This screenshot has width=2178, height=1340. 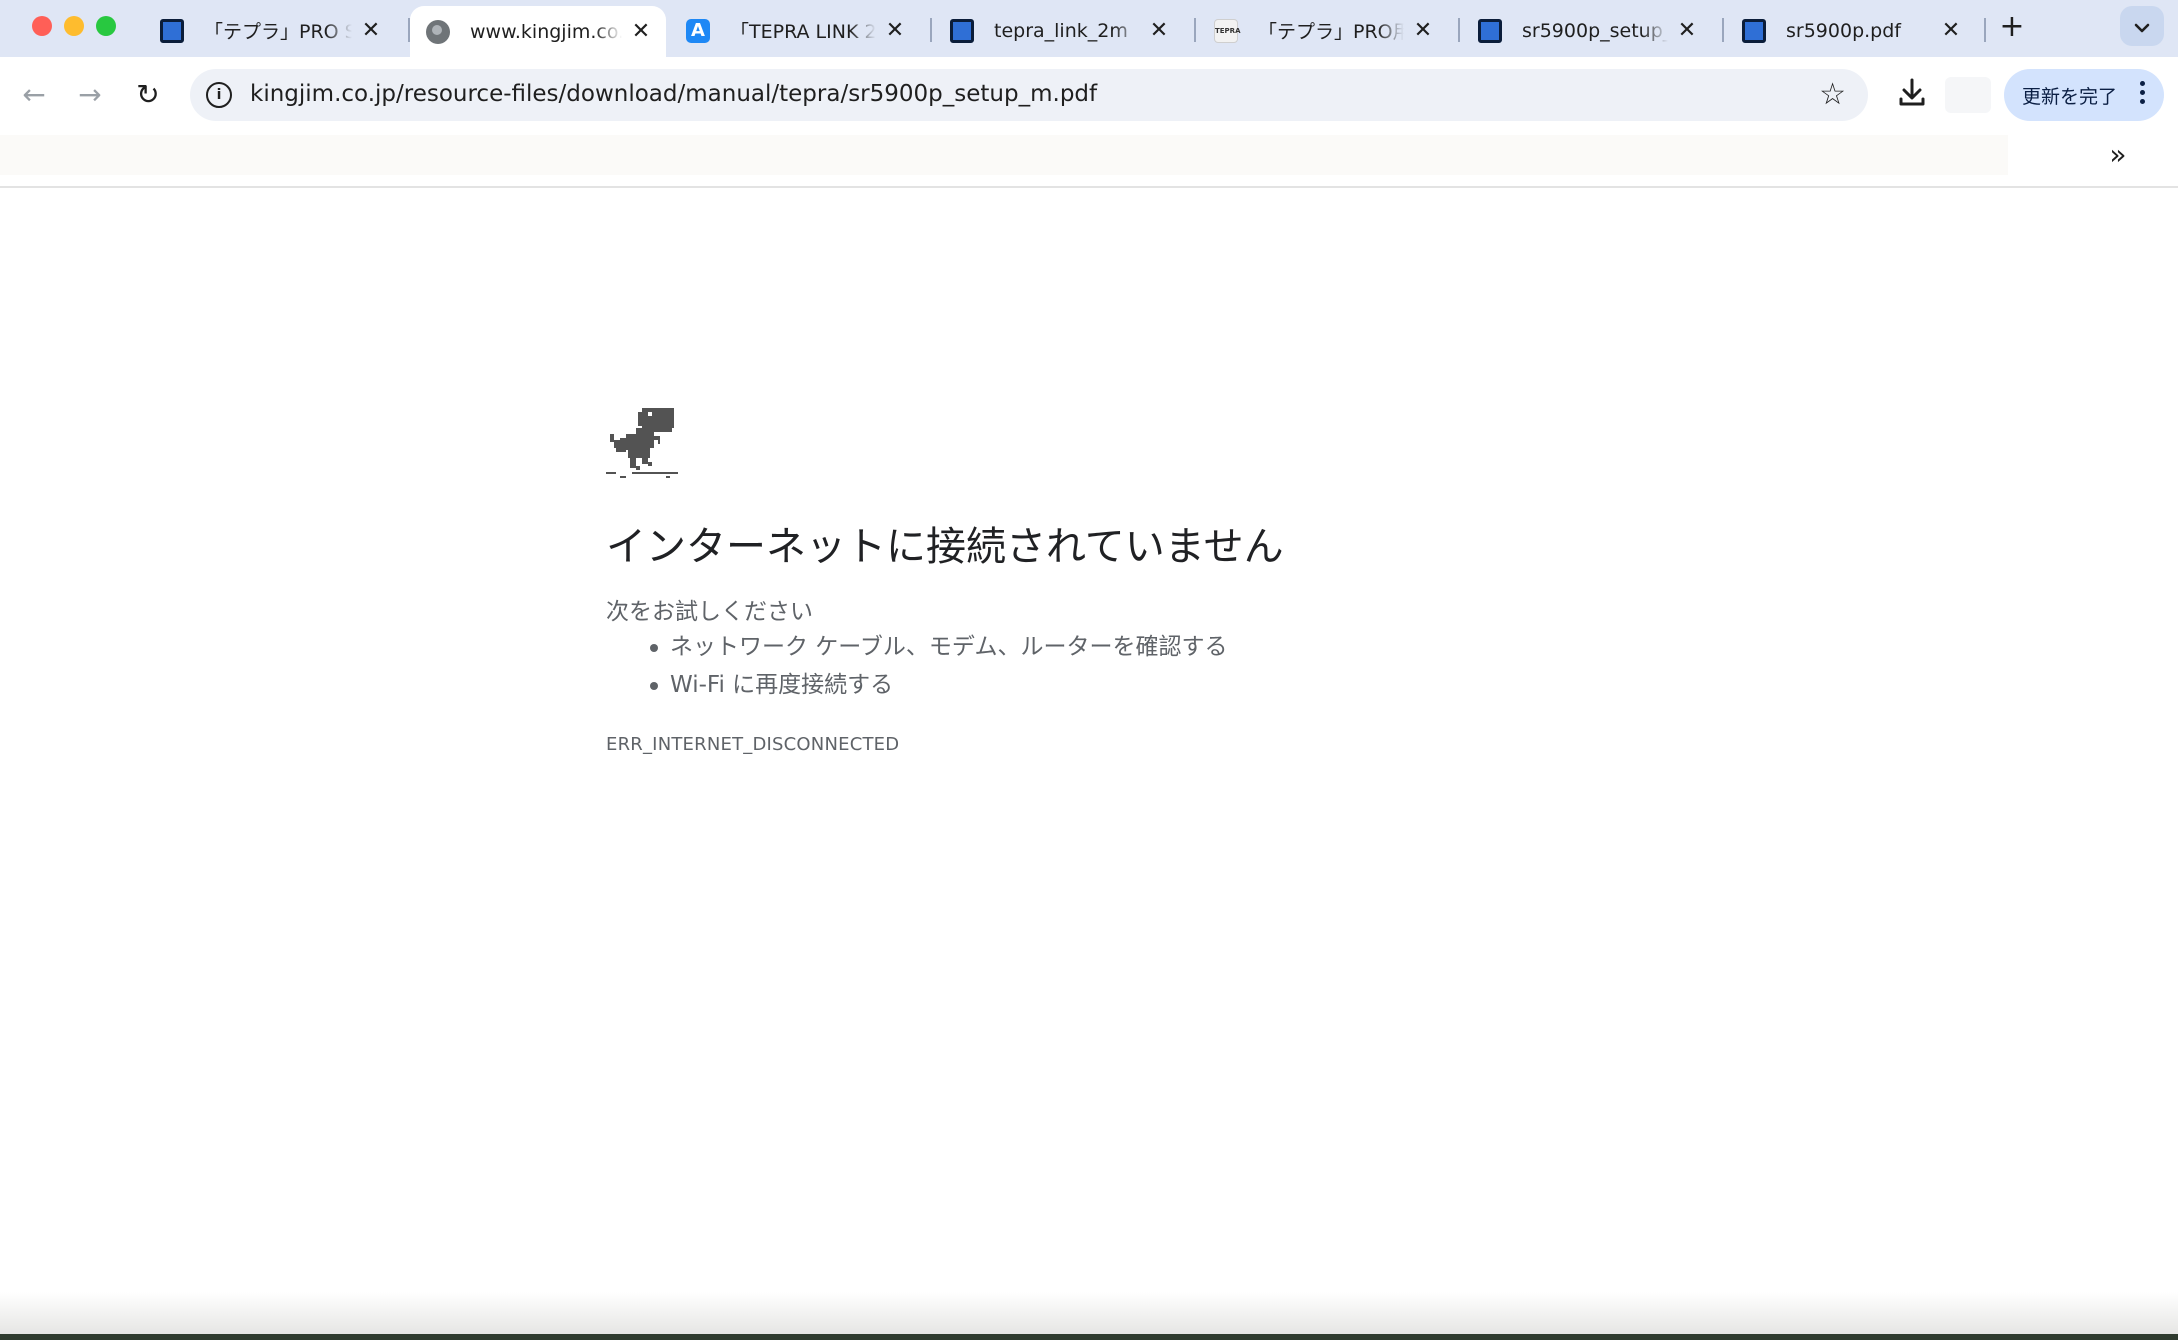 I want to click on zoom-window-button, so click(x=106, y=26).